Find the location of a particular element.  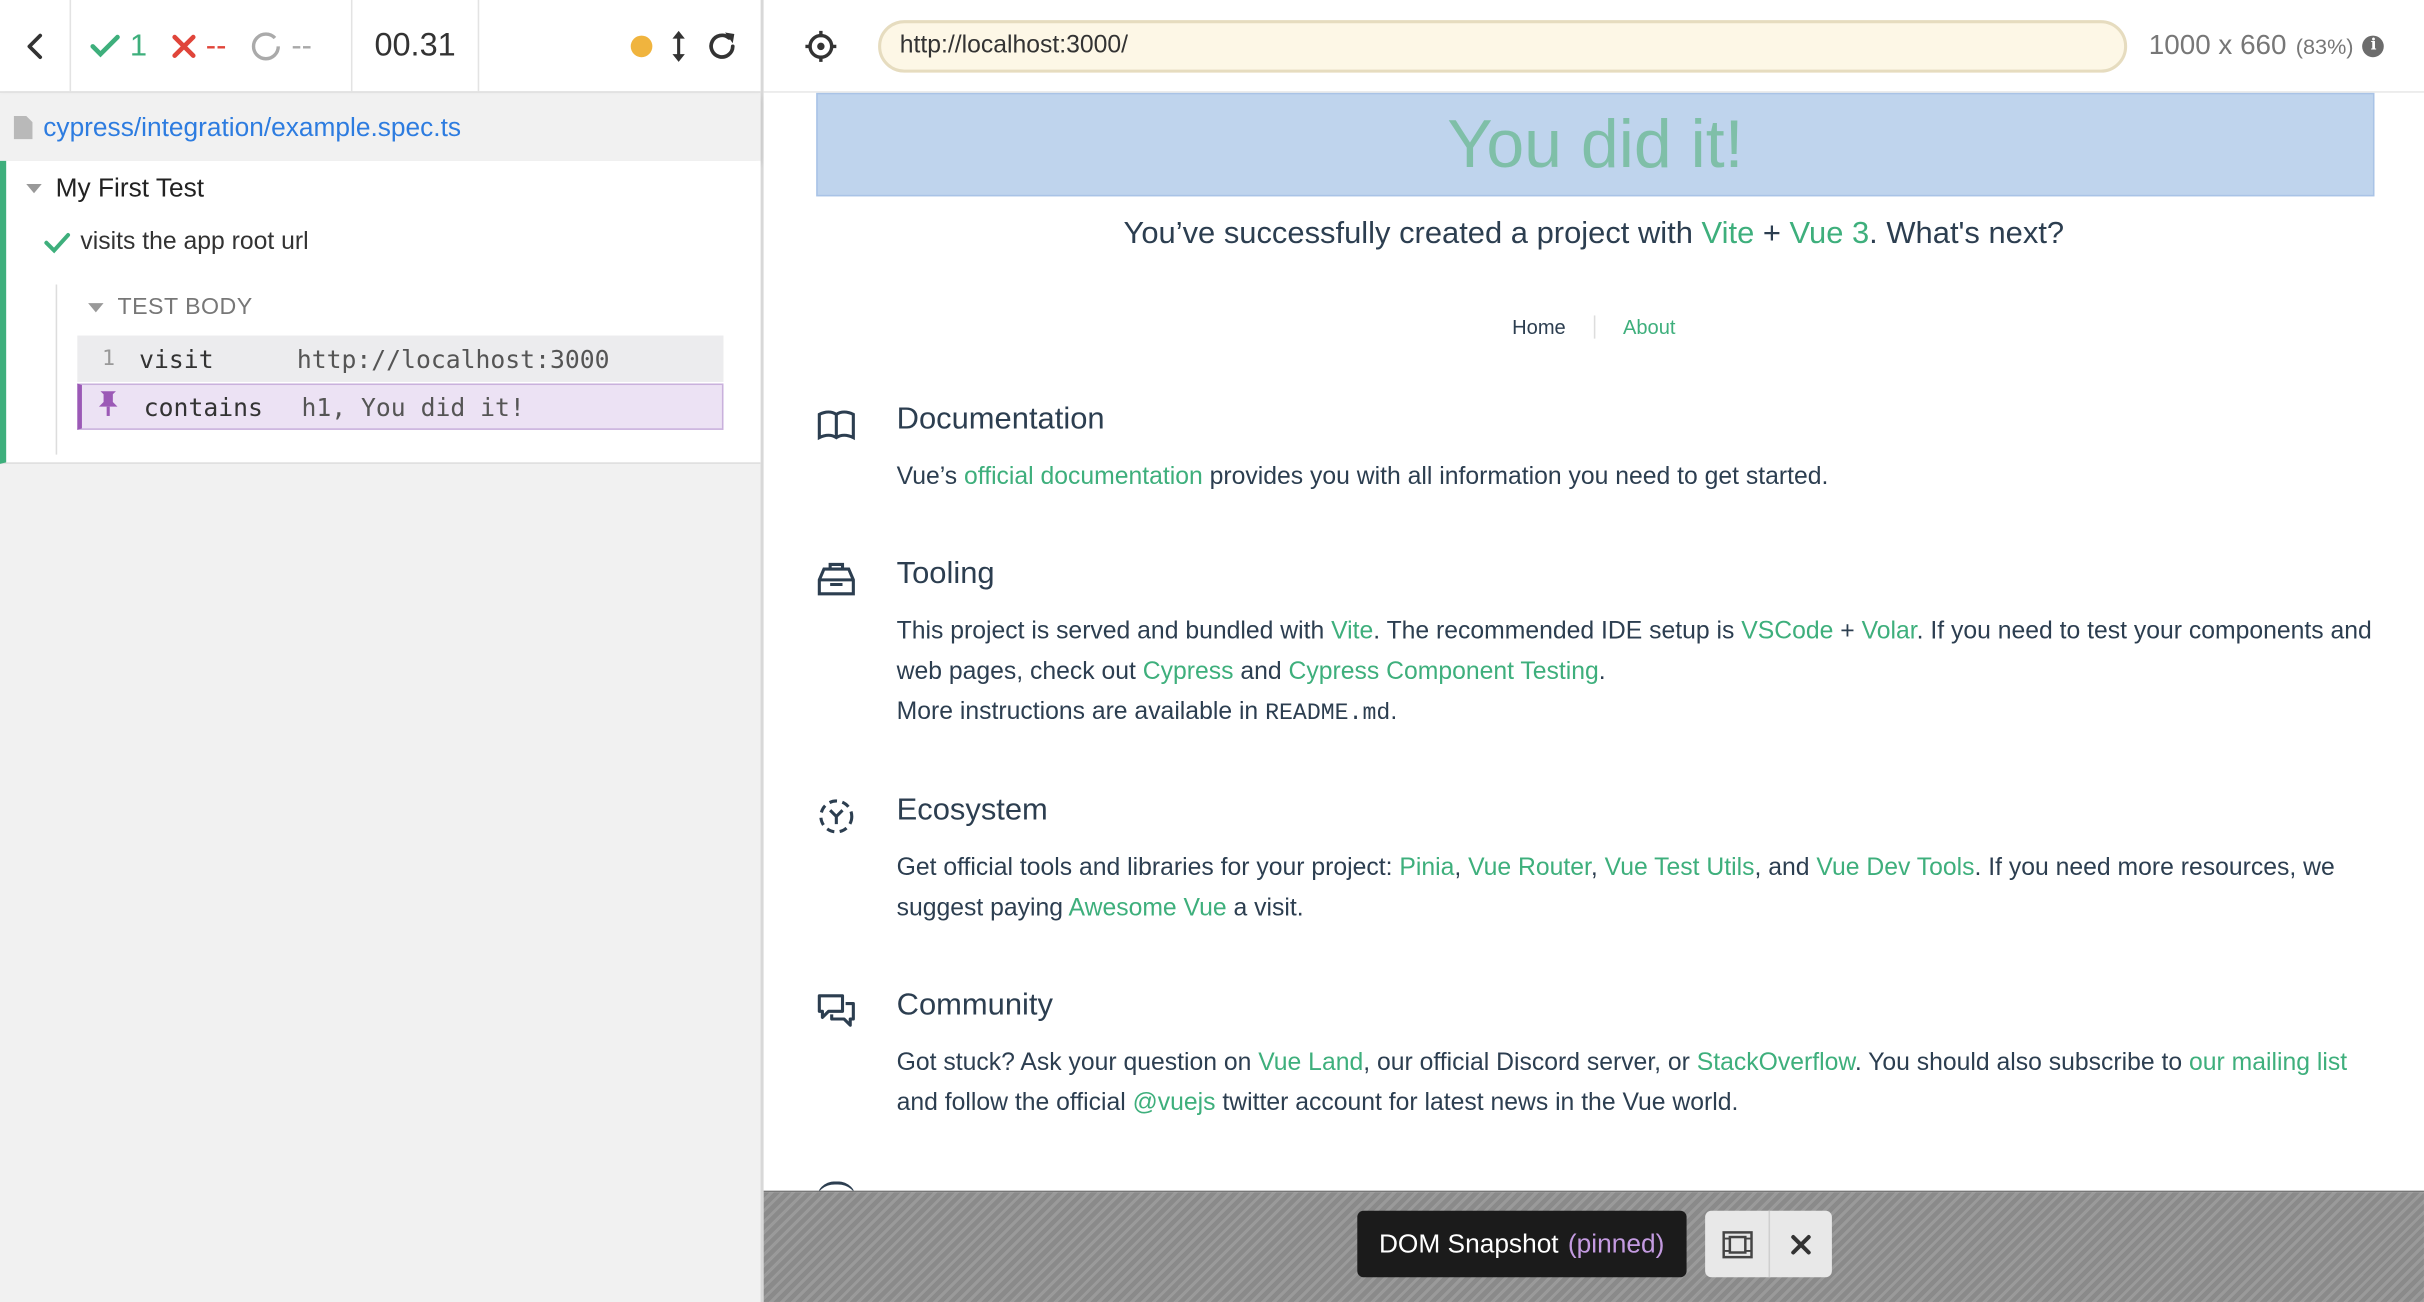

spec-file-link: cypress/integration/example.spec.ts is located at coordinates (252, 127).